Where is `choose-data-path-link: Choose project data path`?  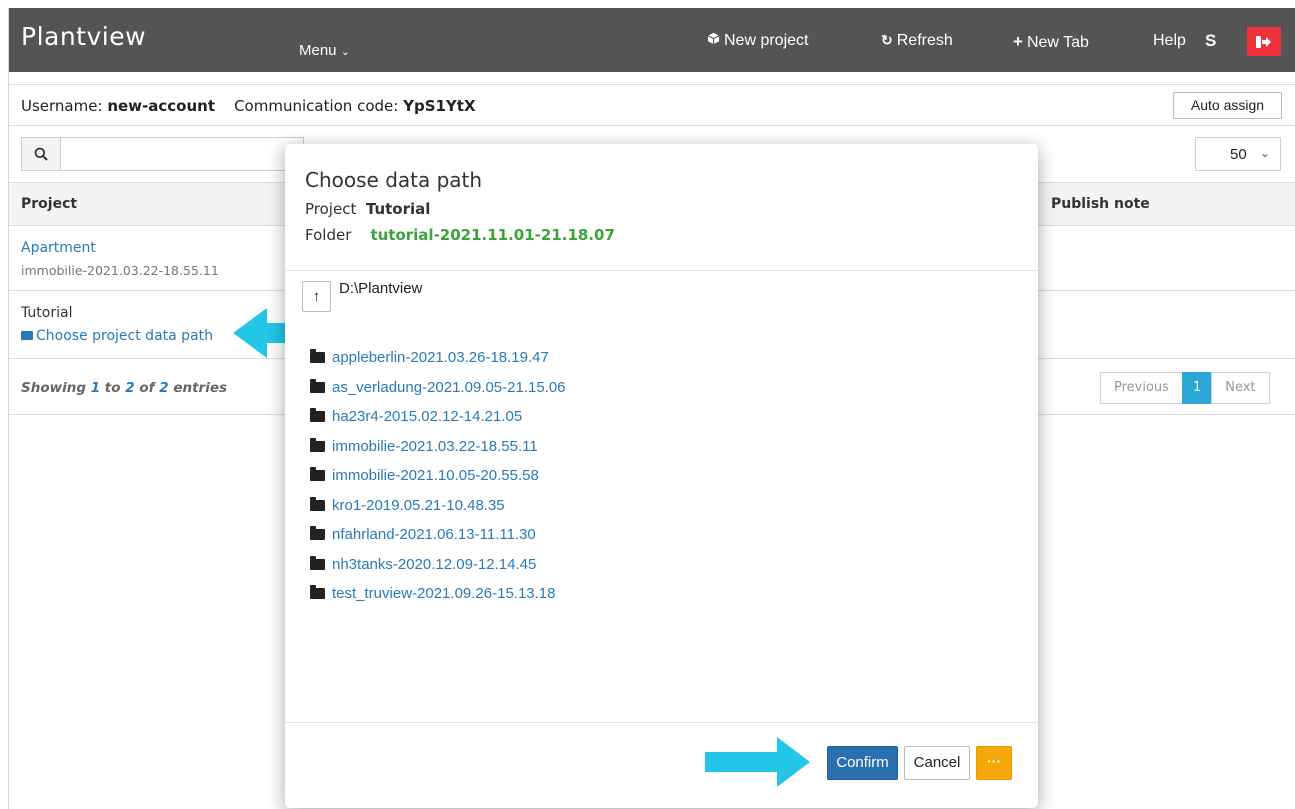
choose-data-path-link: Choose project data path is located at coordinates (117, 336).